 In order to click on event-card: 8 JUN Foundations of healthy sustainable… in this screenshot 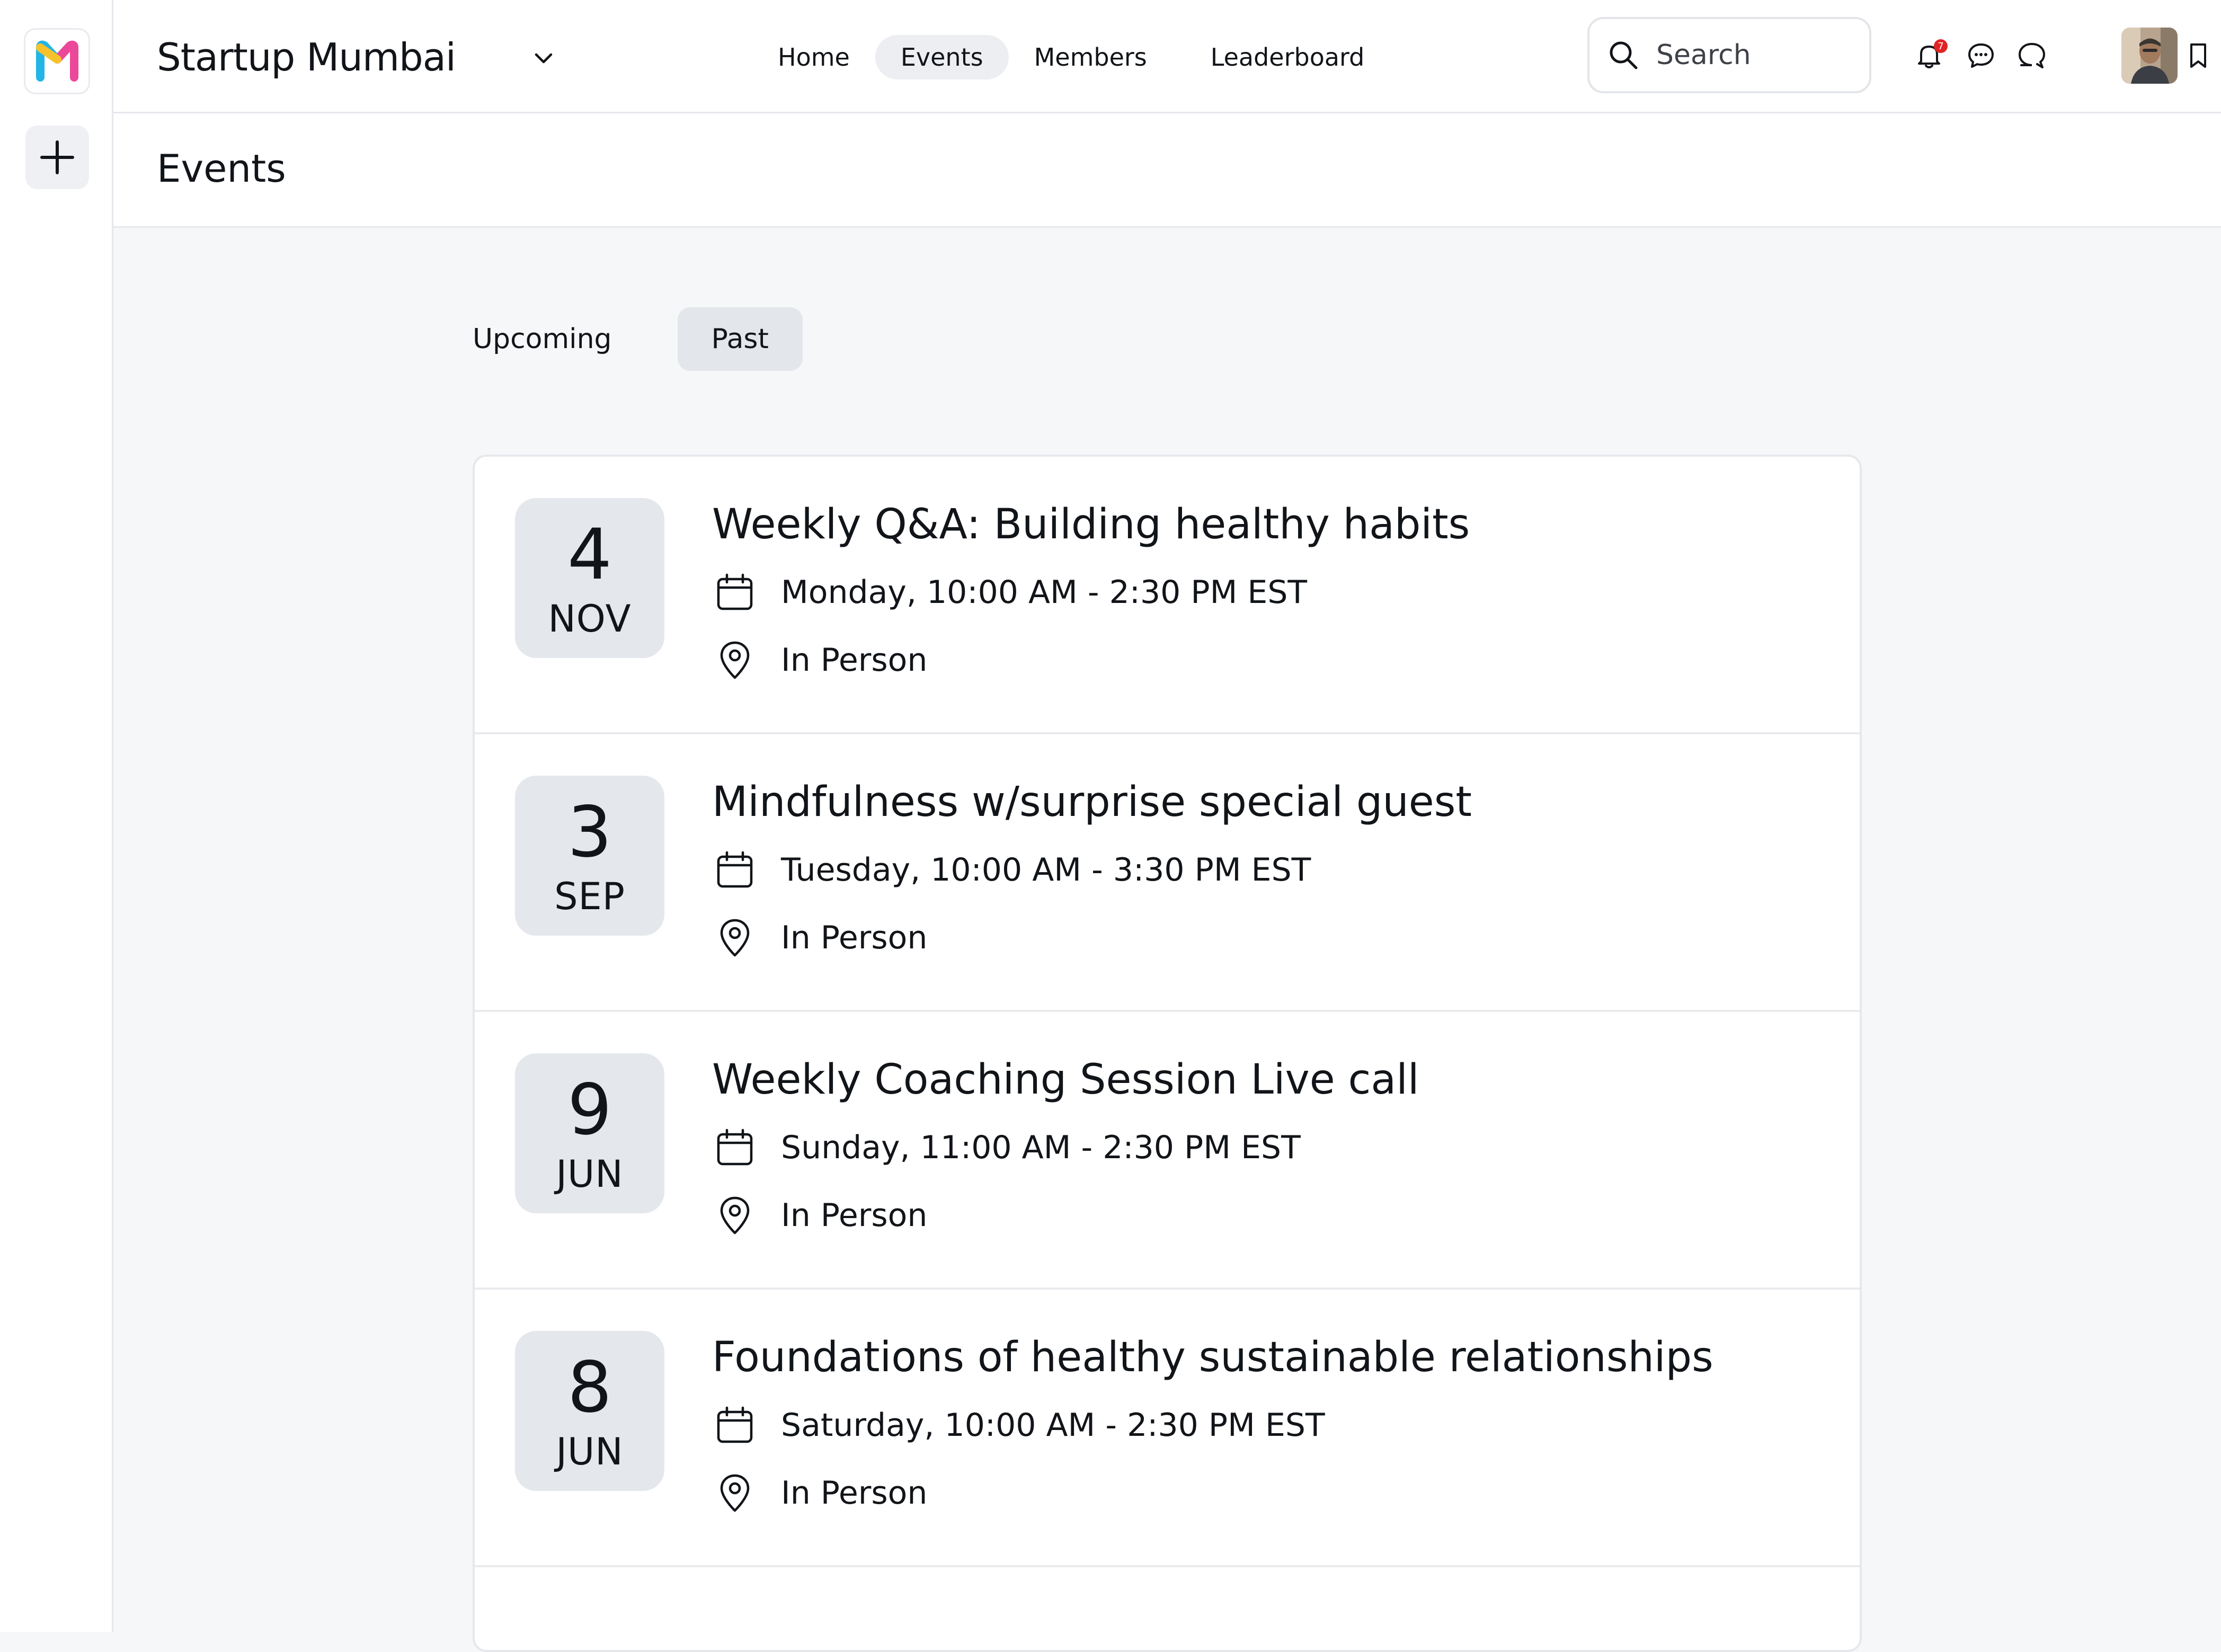, I will do `click(1167, 1428)`.